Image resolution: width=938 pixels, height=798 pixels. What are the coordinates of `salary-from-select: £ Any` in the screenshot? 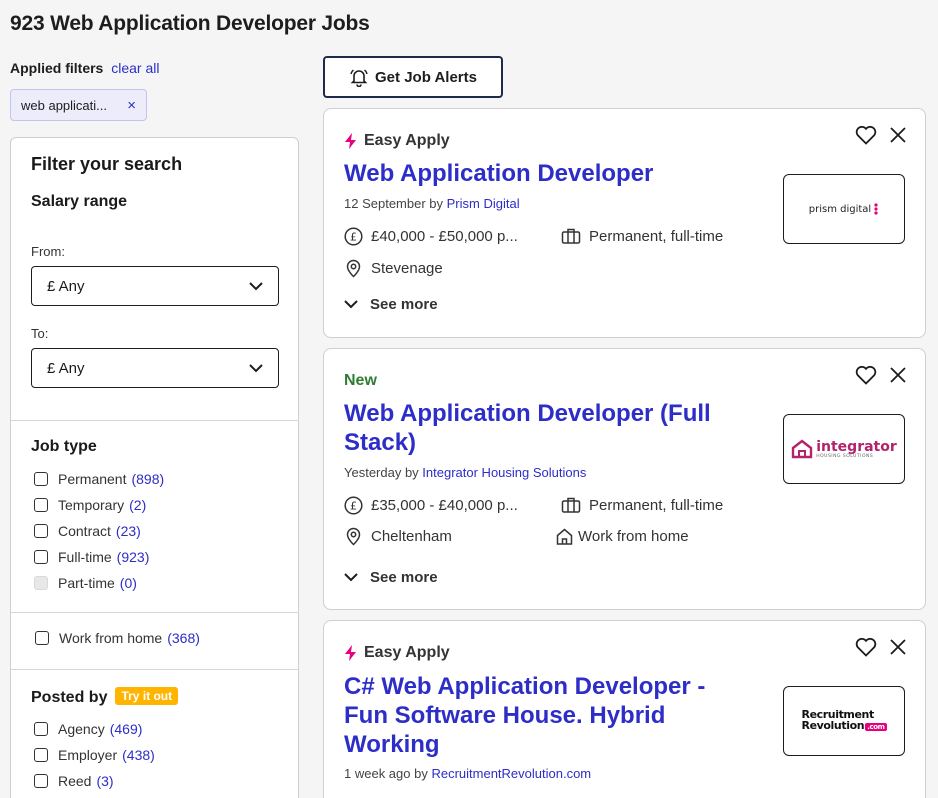 It's located at (155, 286).